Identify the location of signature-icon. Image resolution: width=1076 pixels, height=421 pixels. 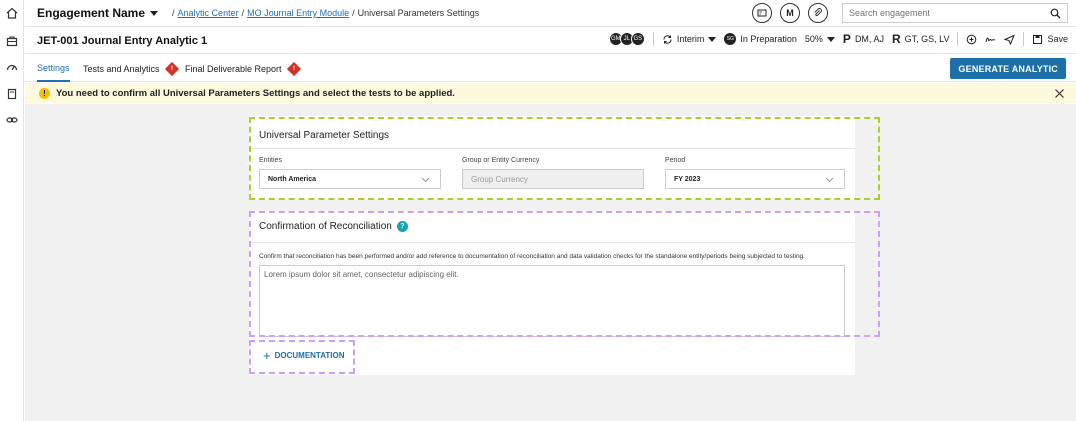
(990, 39).